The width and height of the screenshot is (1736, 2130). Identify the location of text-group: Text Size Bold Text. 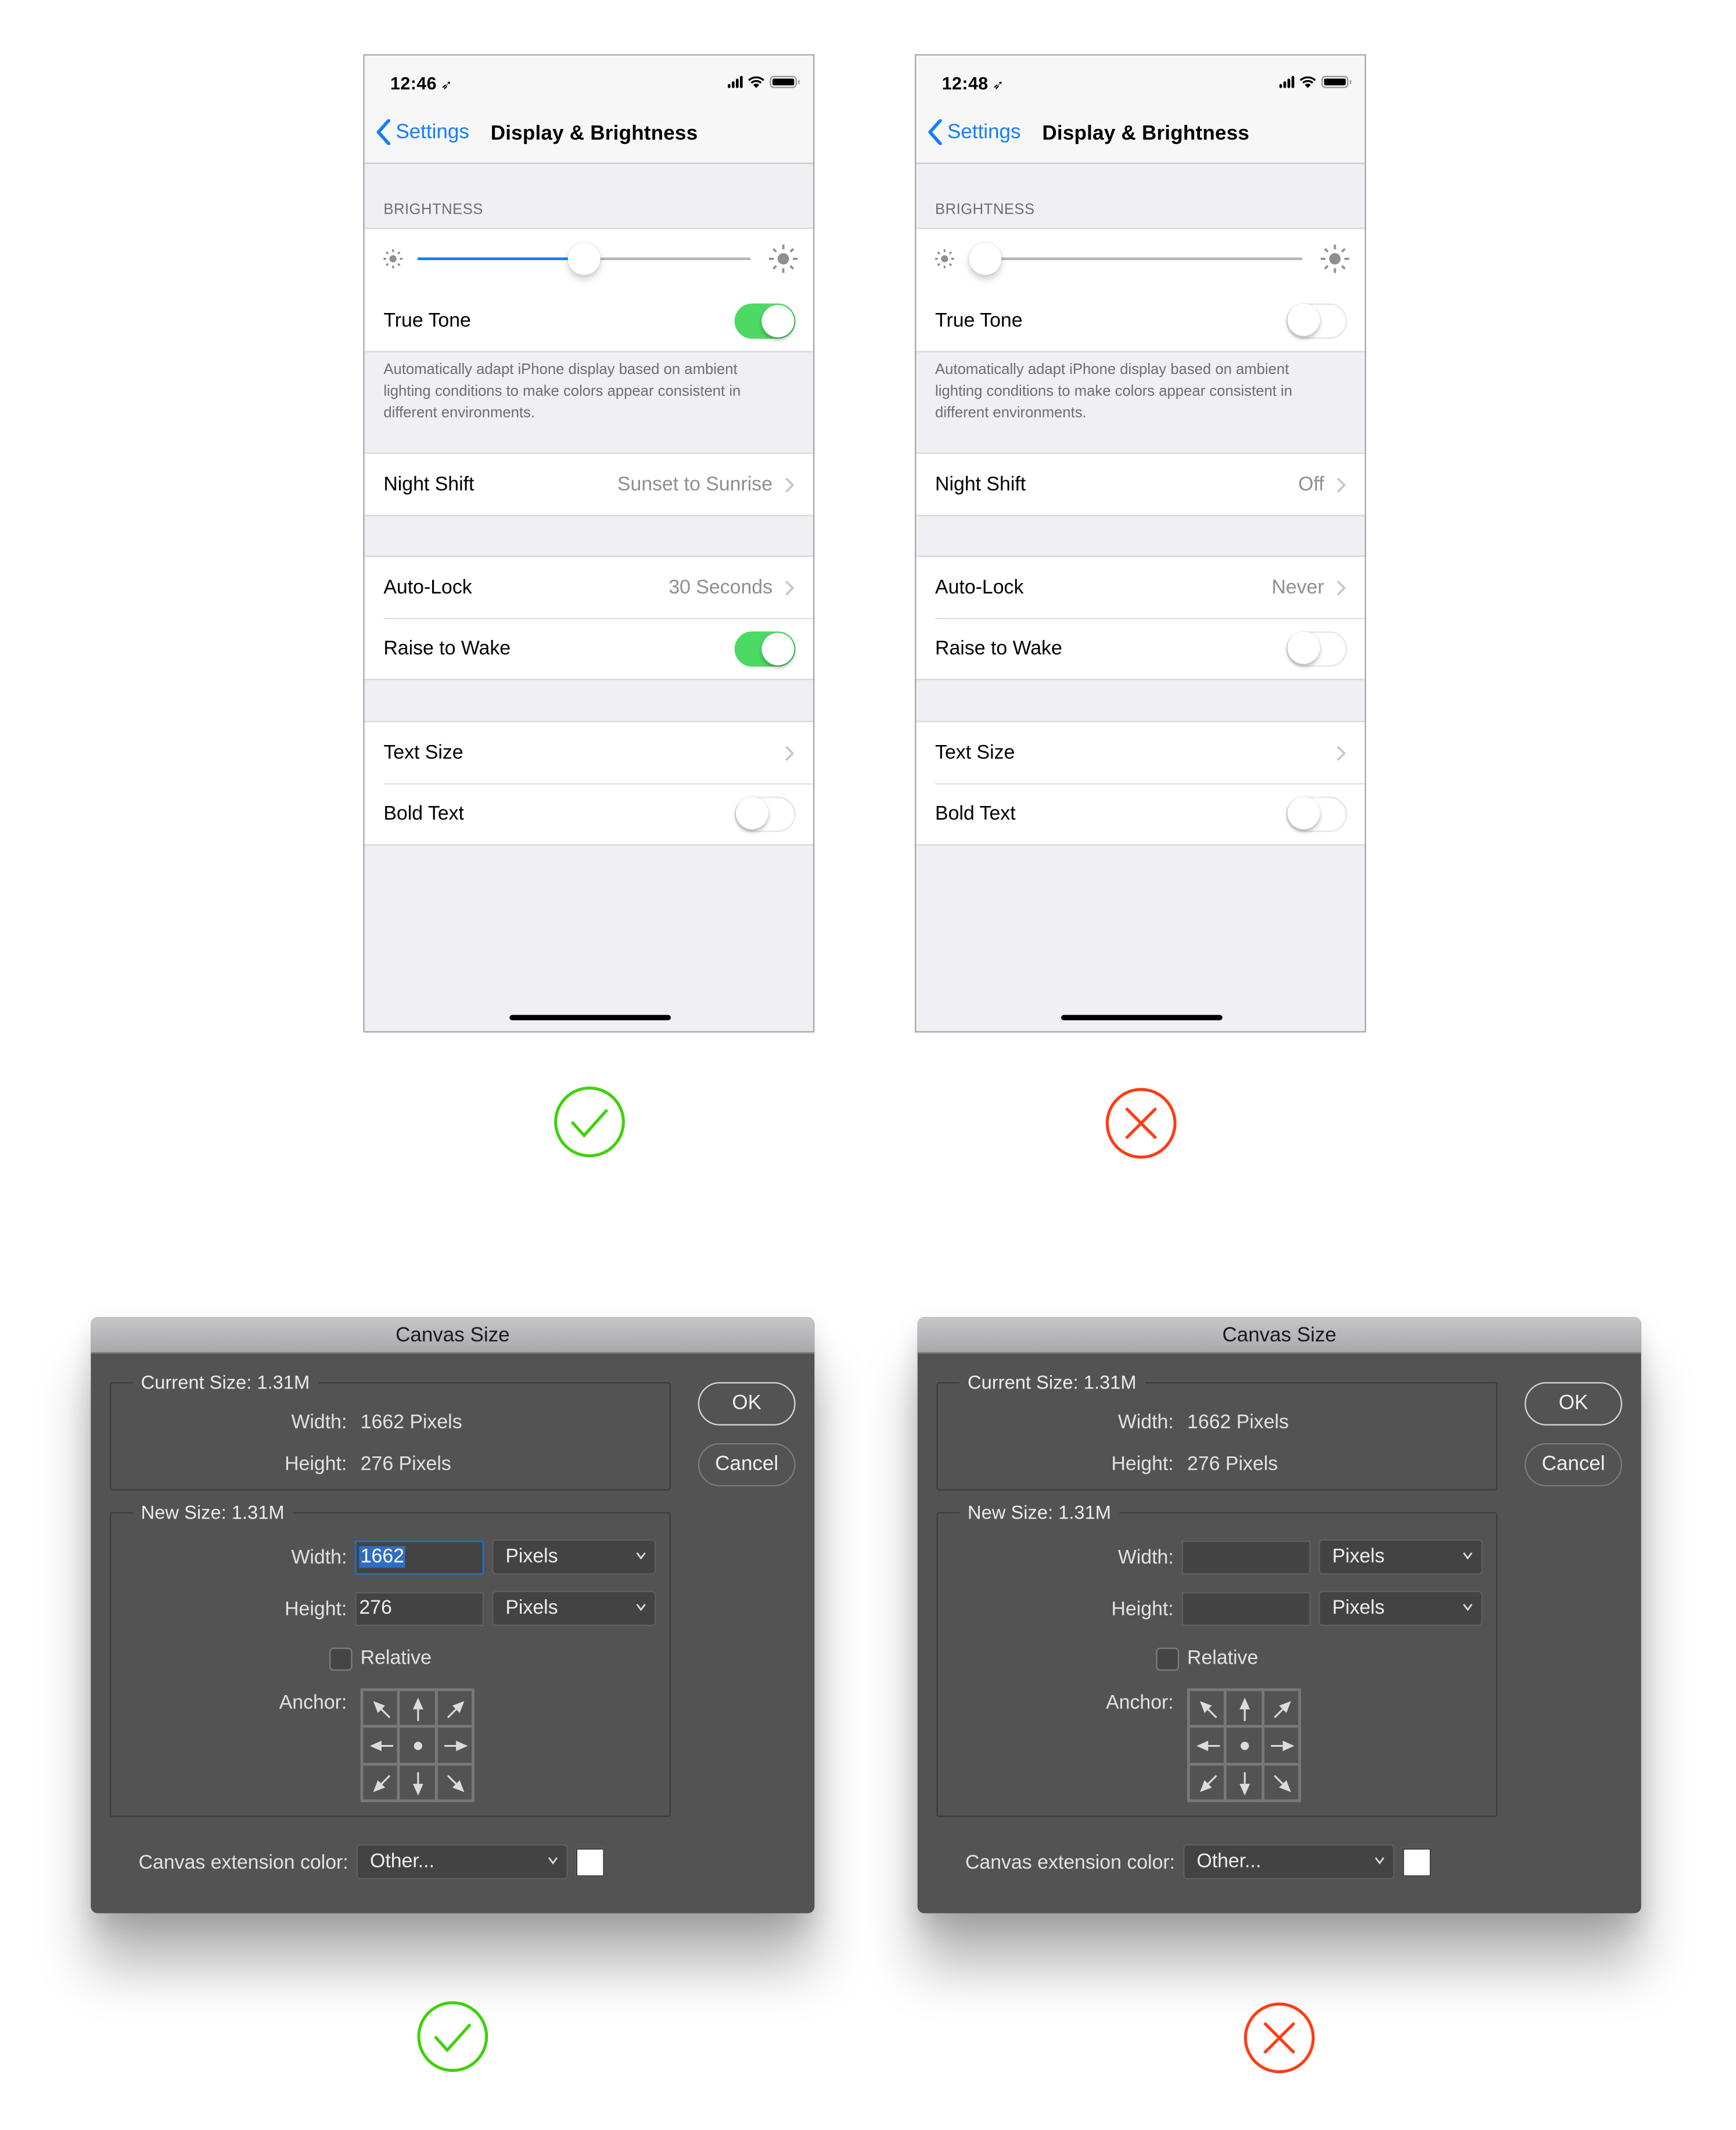
(589, 783).